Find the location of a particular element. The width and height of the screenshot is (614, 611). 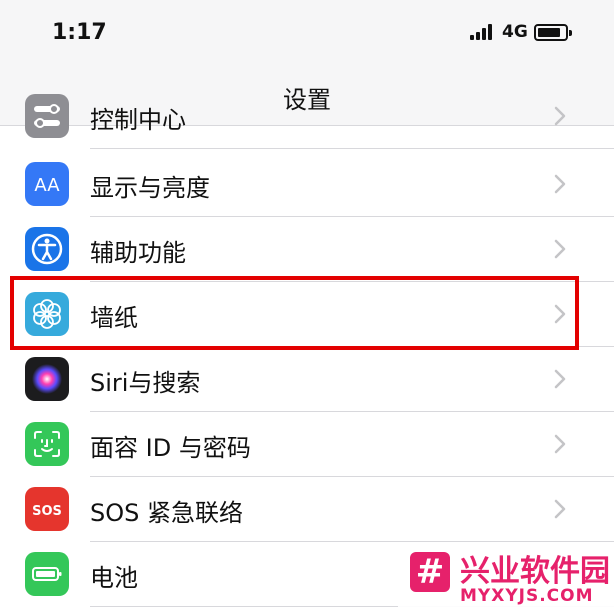

display-brightness-icon: AA is located at coordinates (47, 184).